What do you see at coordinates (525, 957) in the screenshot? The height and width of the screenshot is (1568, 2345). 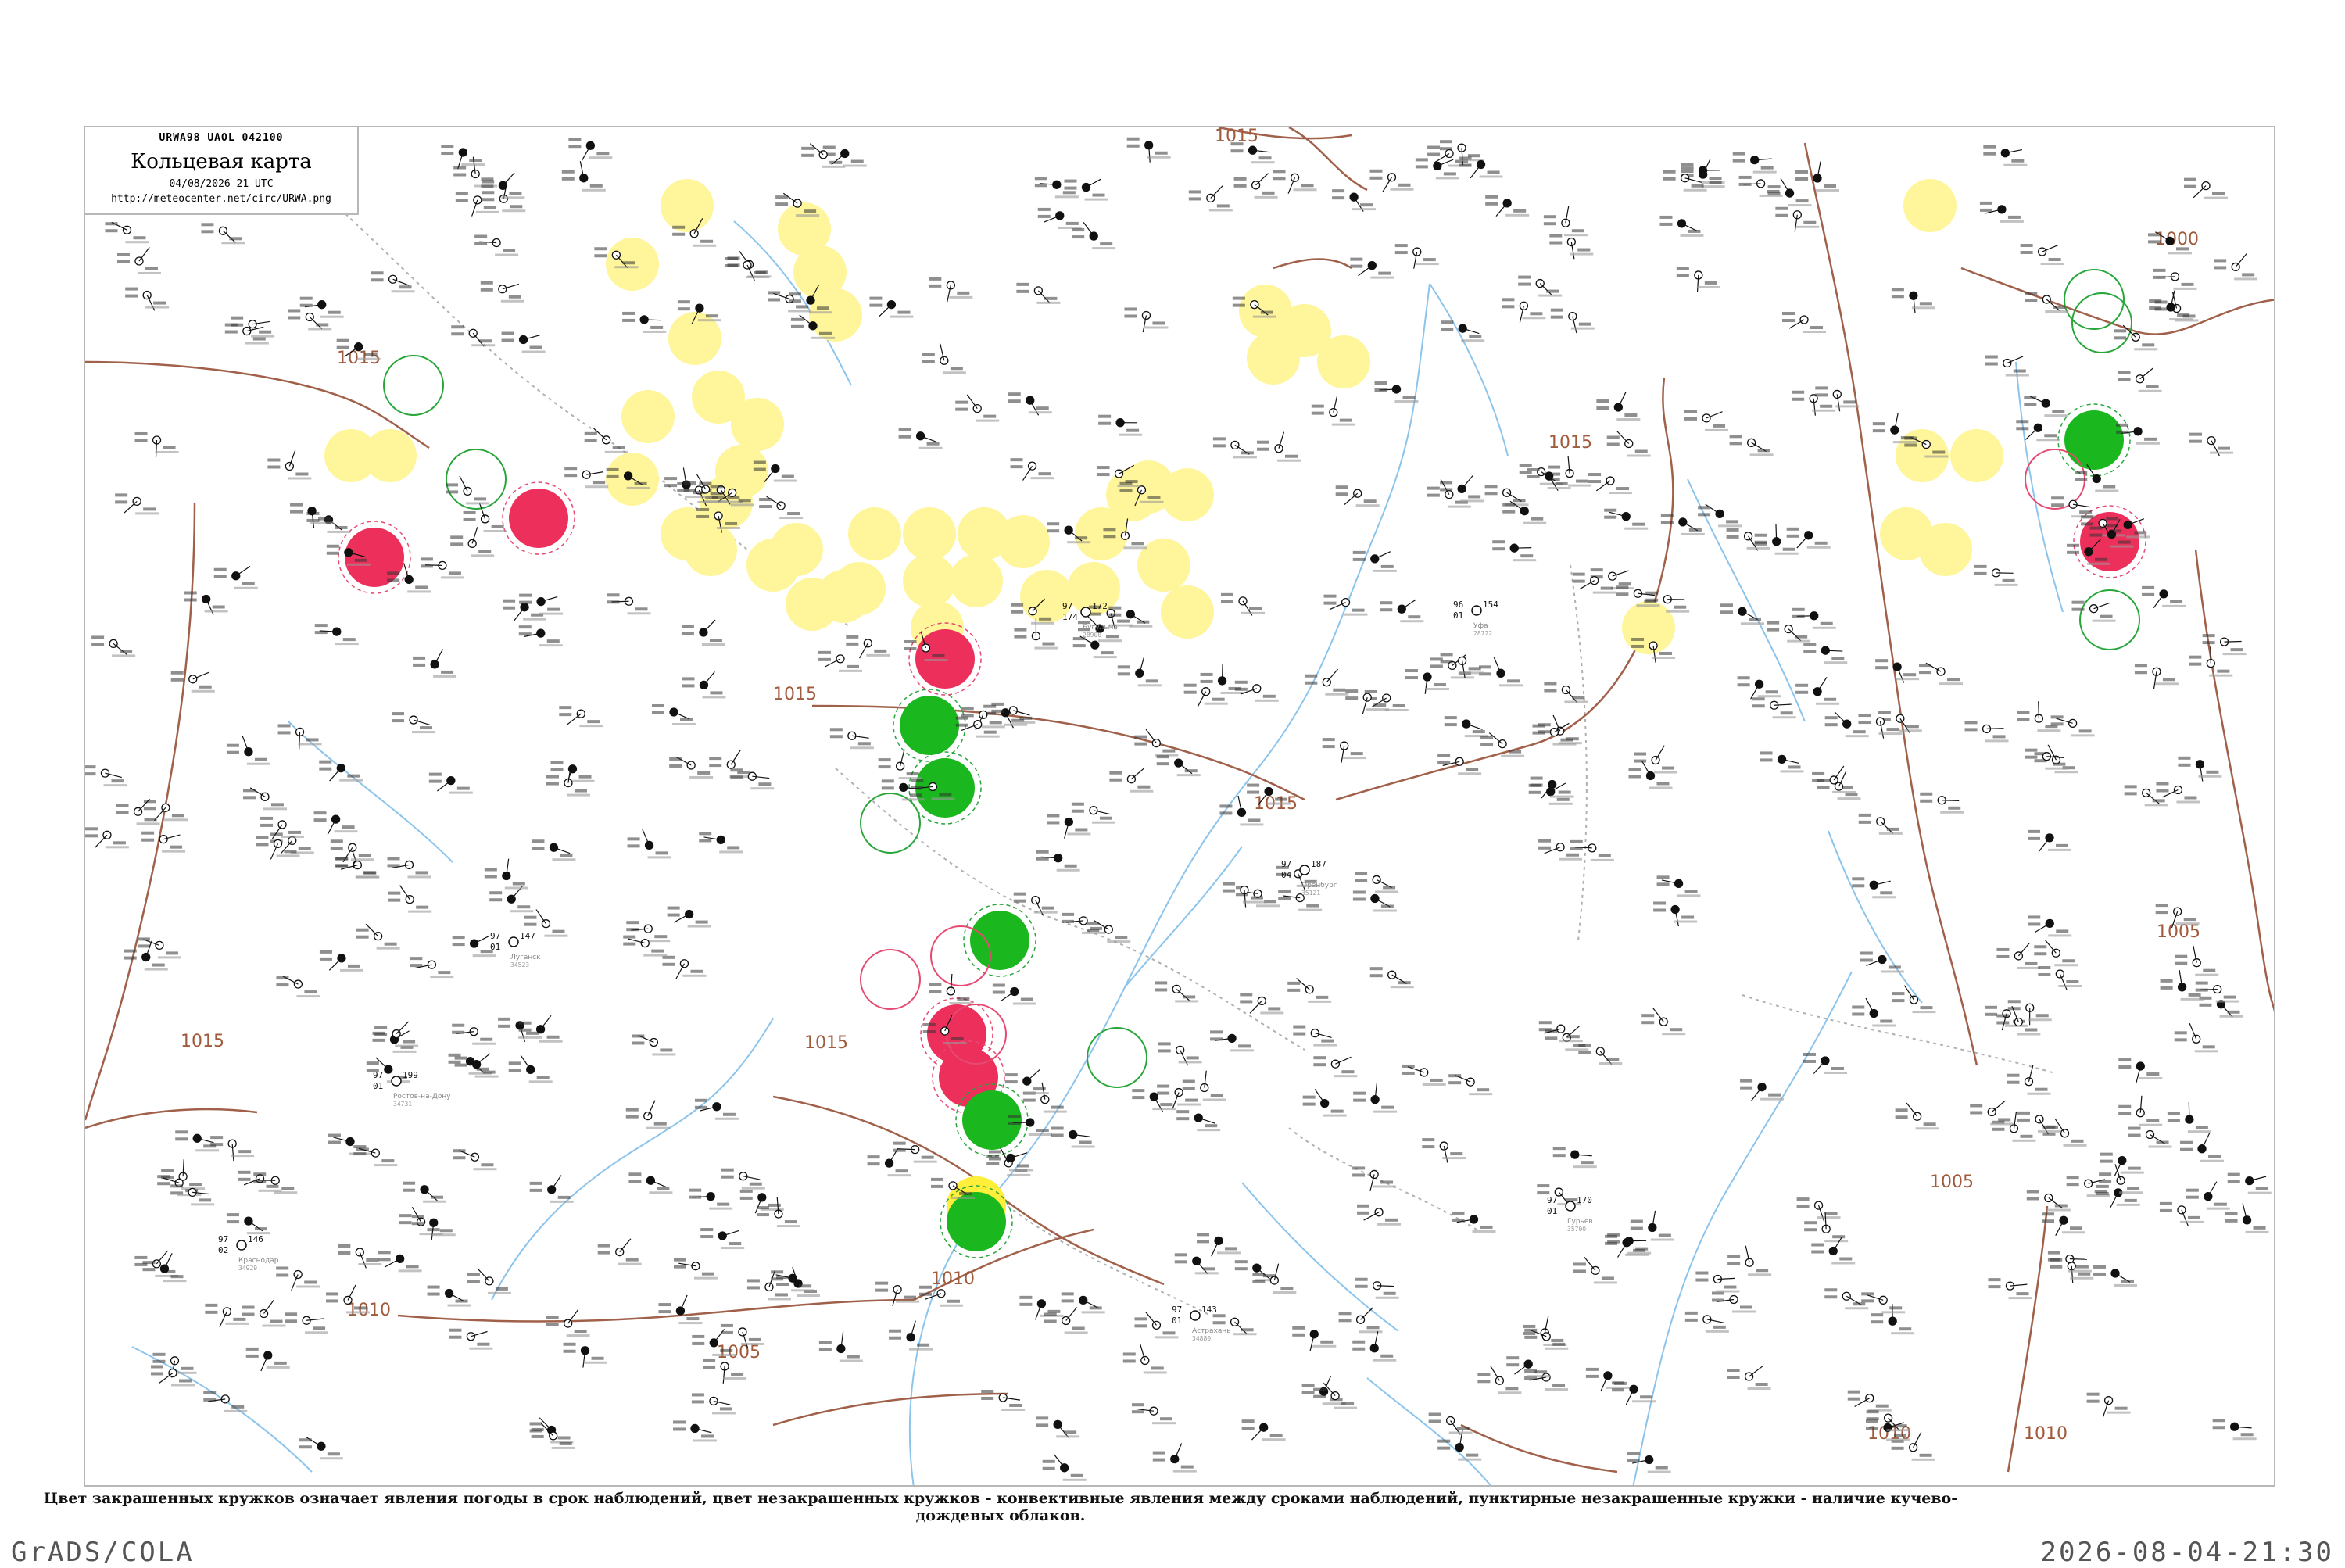 I see `station-name: Луганск` at bounding box center [525, 957].